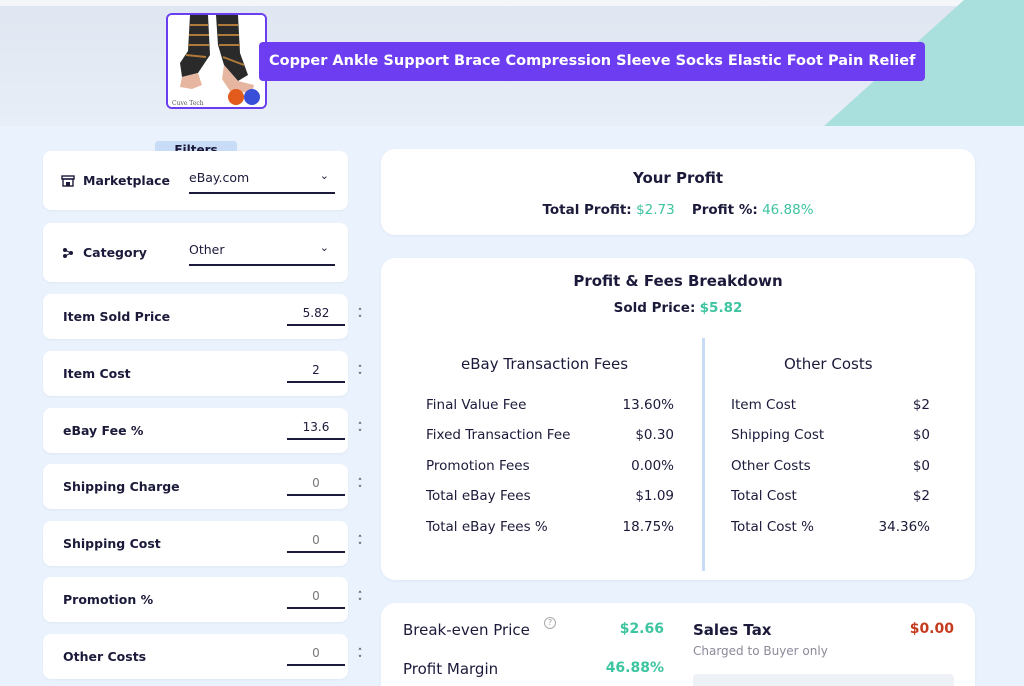  Describe the element at coordinates (648, 527) in the screenshot. I see `fee-value: 18.75%` at that location.